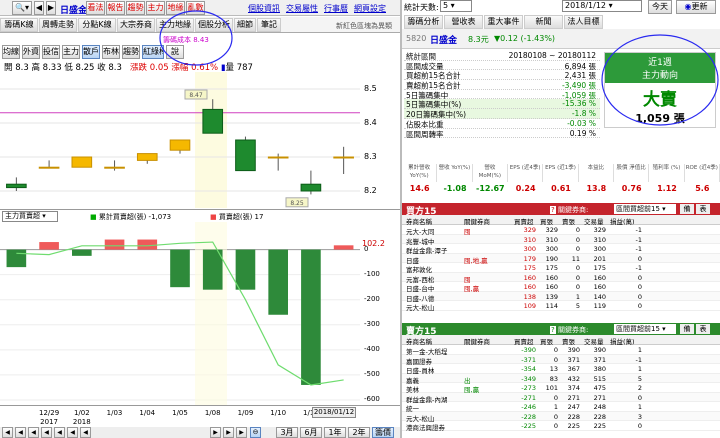  Describe the element at coordinates (561, 350) in the screenshot. I see `broker-row: 第一金-大稻埕 -390 0 390 390 1` at that location.